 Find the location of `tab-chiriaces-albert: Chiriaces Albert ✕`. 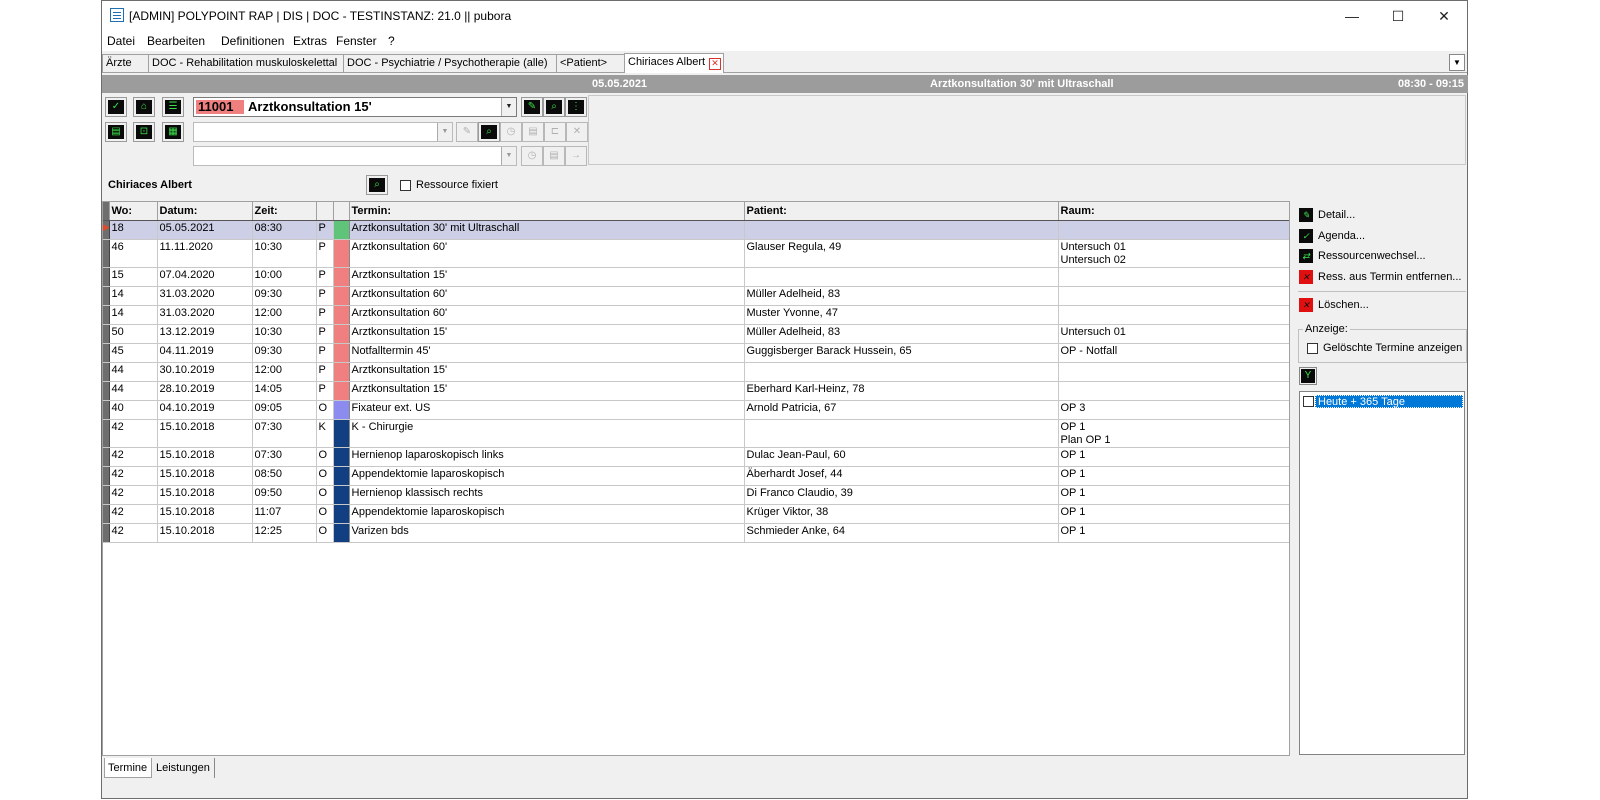

tab-chiriaces-albert: Chiriaces Albert ✕ is located at coordinates (674, 63).